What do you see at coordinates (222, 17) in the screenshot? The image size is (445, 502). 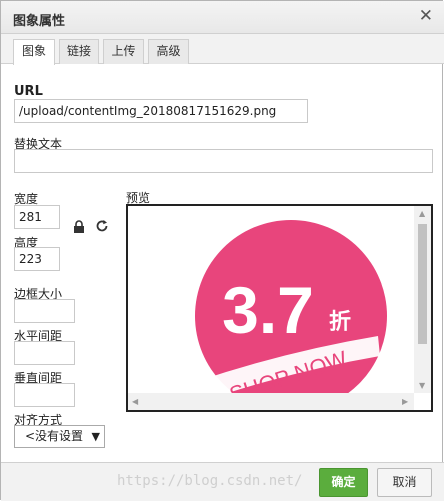 I see `dialog-titlebar: 图象属性 ✕` at bounding box center [222, 17].